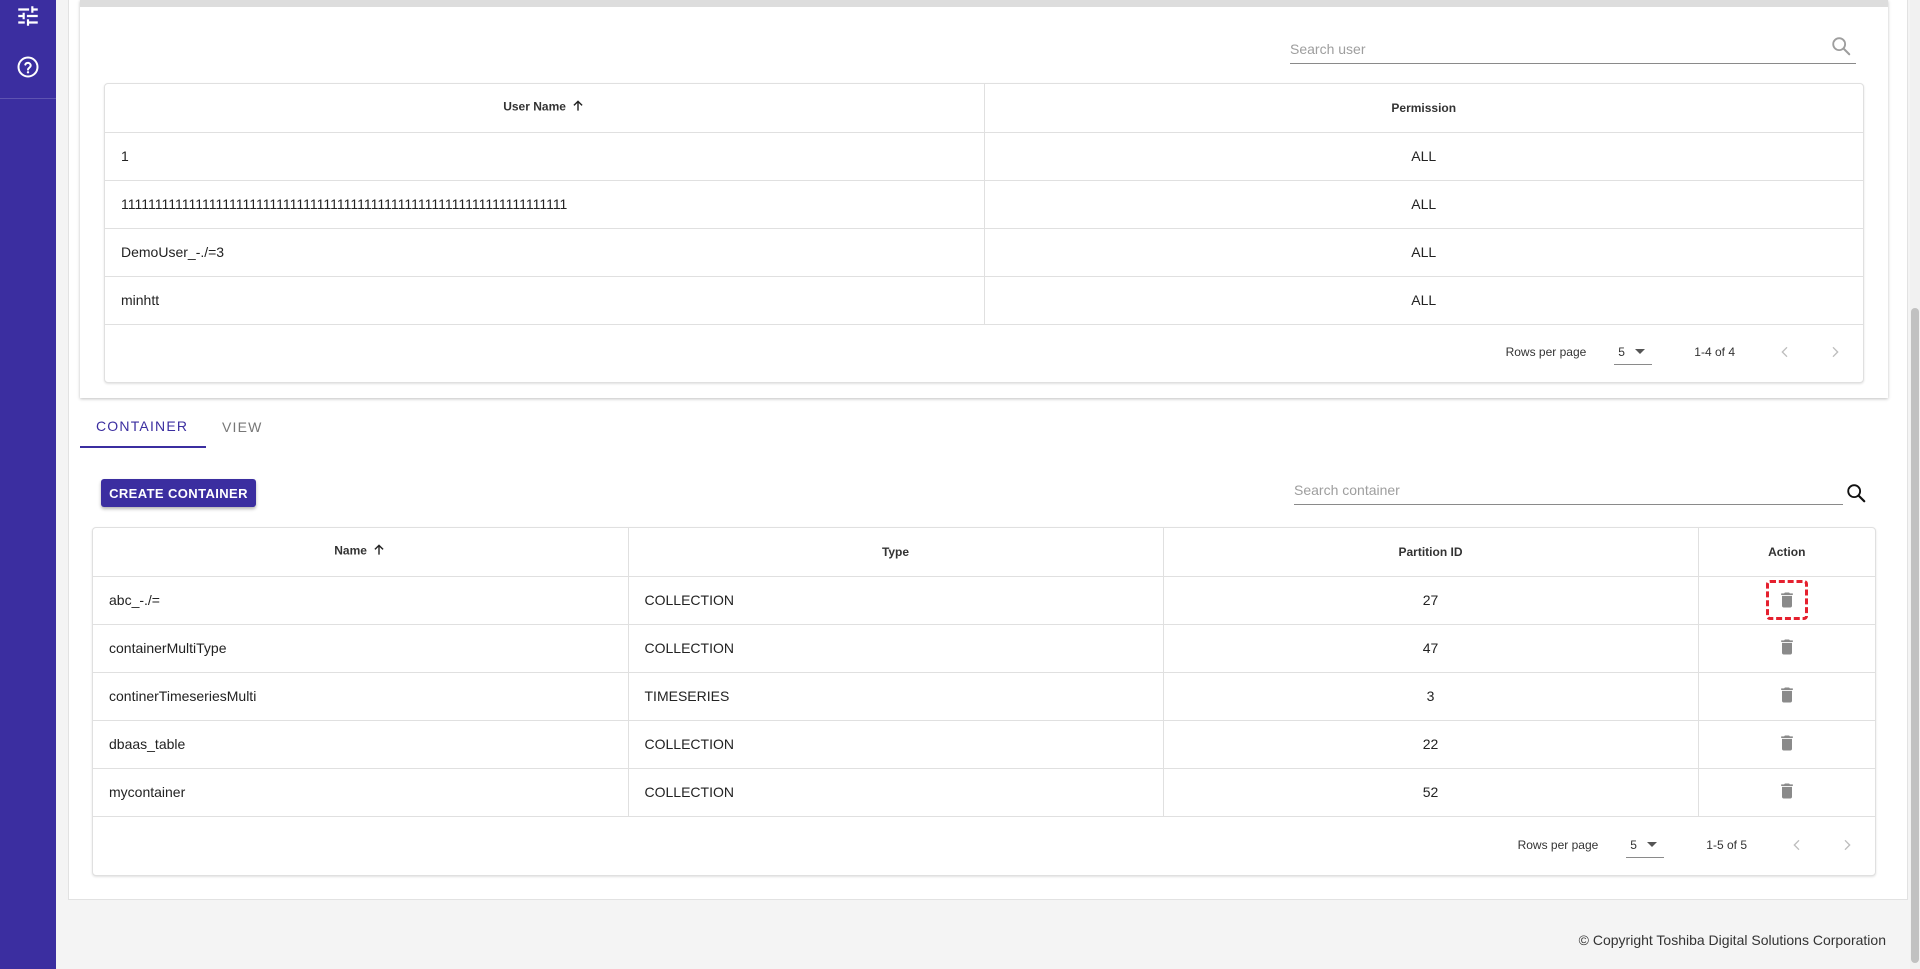 This screenshot has height=969, width=1920. What do you see at coordinates (1688, 845) in the screenshot?
I see `container-table-pagination: Rows per page 5 1-5 of 5` at bounding box center [1688, 845].